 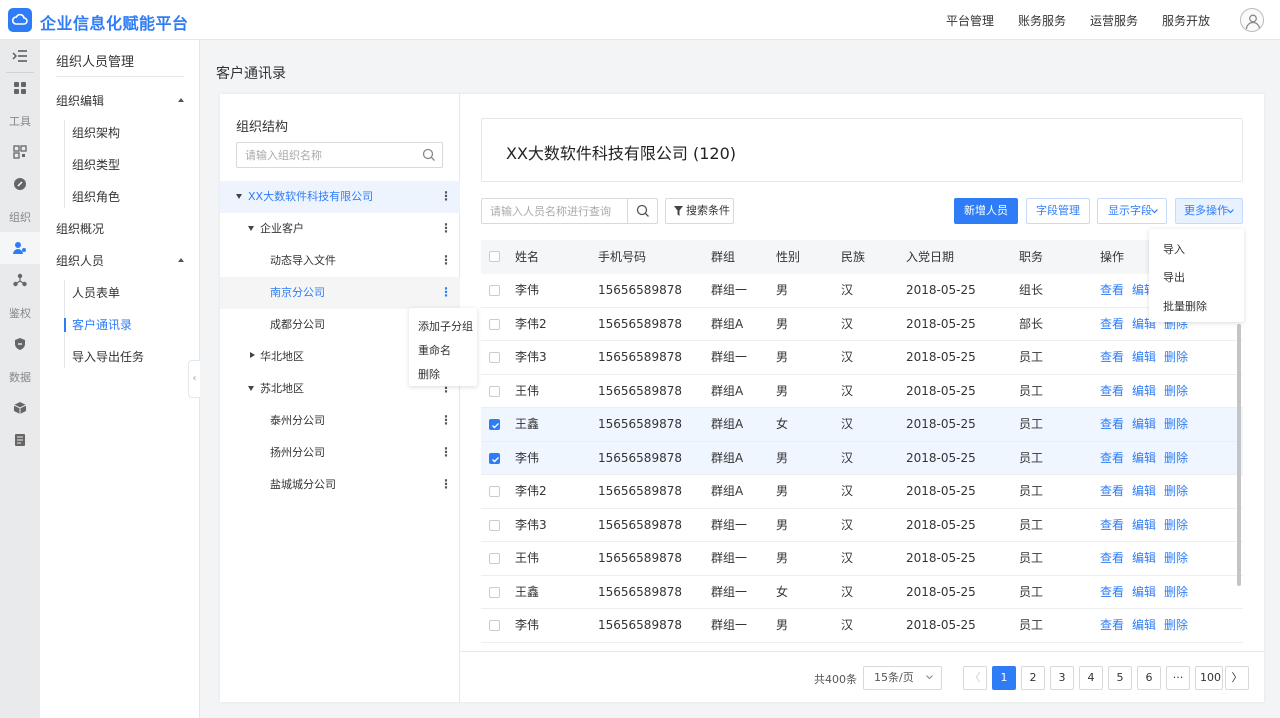 I want to click on document-icon, so click(x=20, y=440).